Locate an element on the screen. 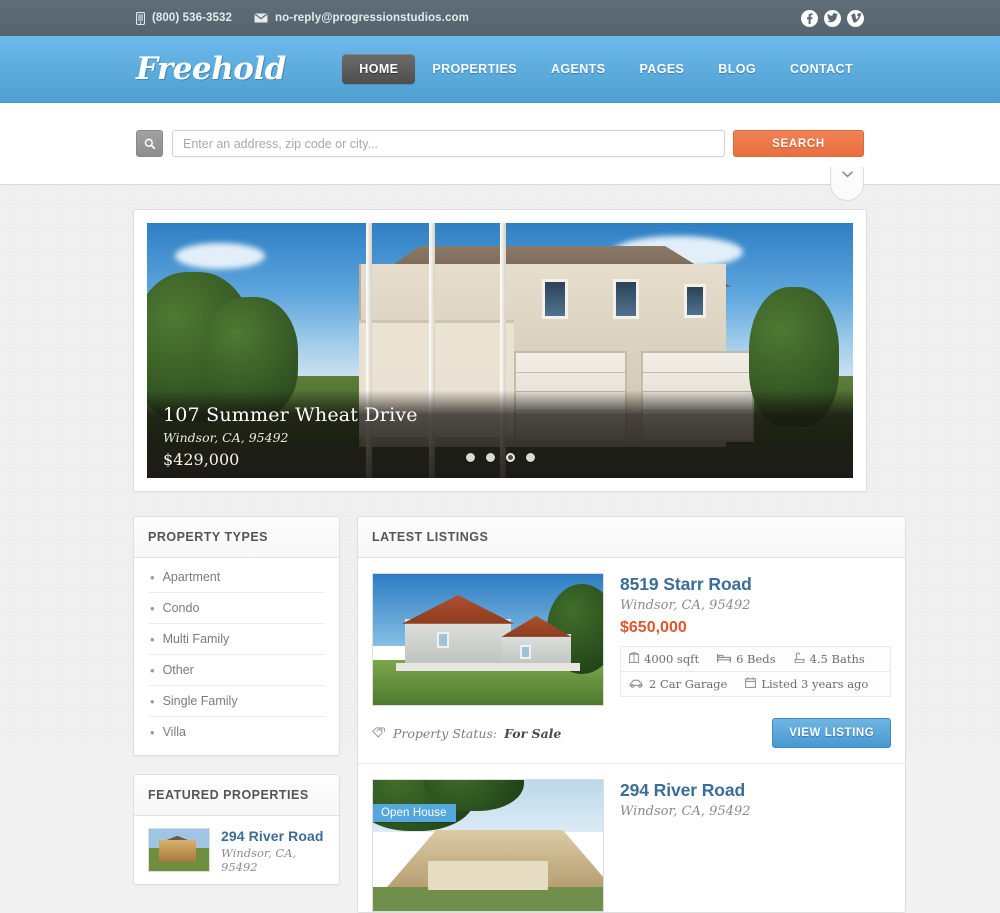 This screenshot has width=1000, height=913. listing-details: 294 River Road Windsor, CA, 95492 is located at coordinates (755, 845).